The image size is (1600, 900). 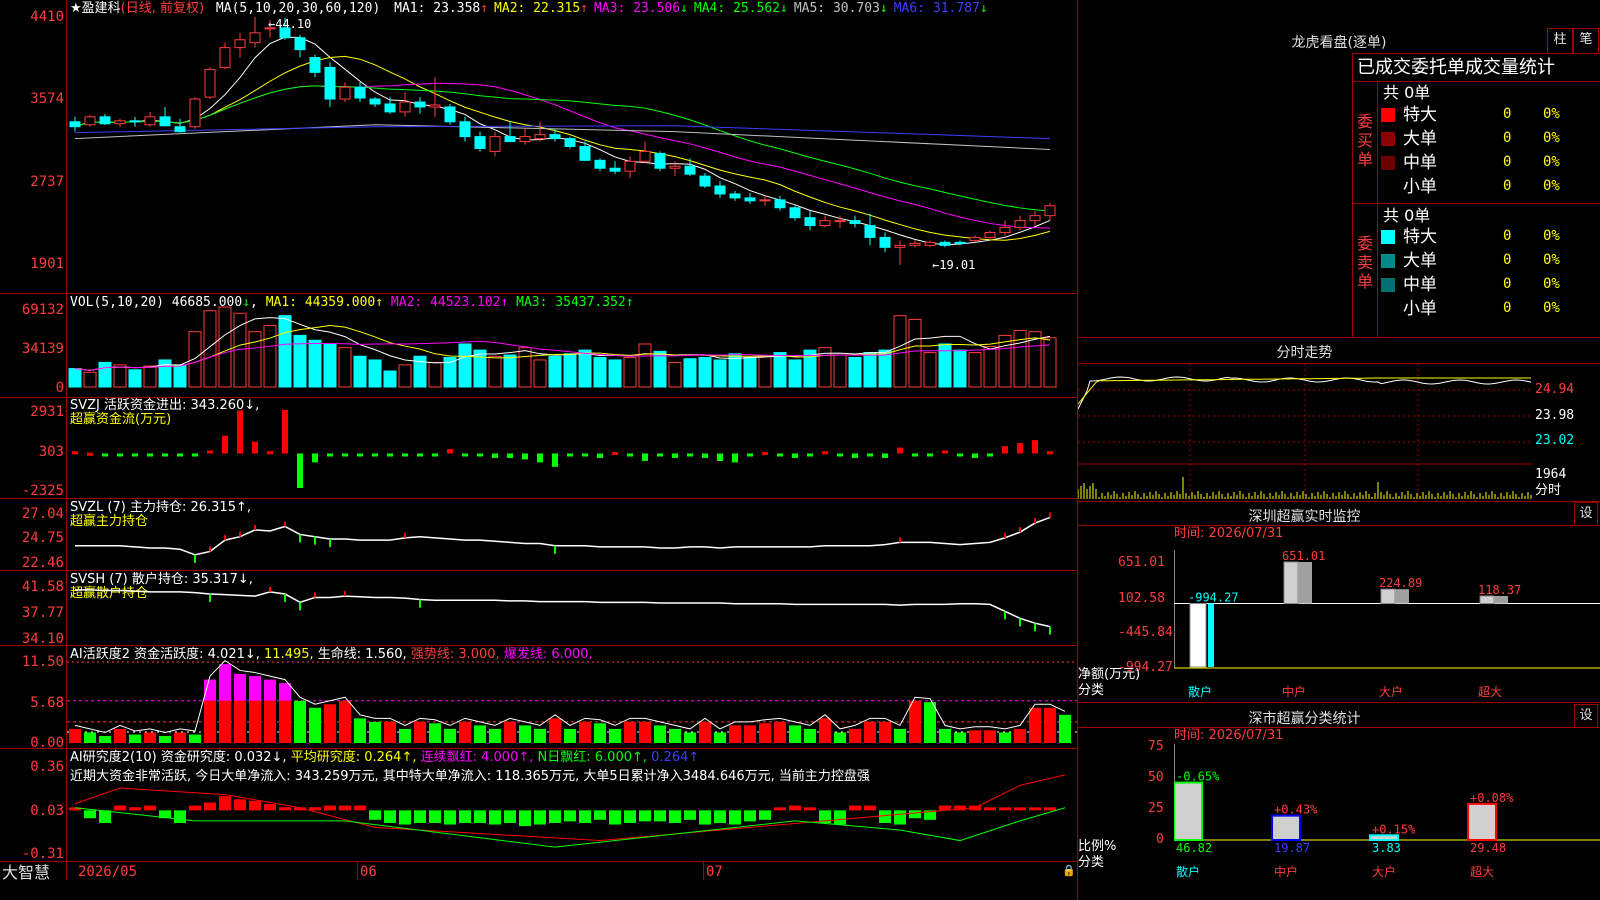 What do you see at coordinates (1211, 635) in the screenshot?
I see `sz-bar-edge` at bounding box center [1211, 635].